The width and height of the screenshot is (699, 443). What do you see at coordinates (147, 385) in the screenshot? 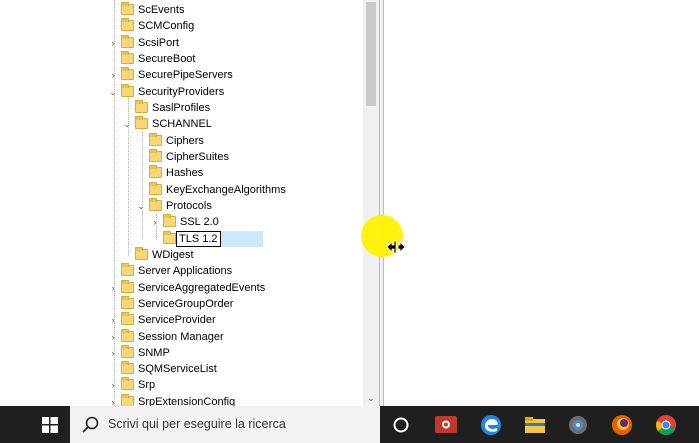
I see `tree-item-label: Srp` at bounding box center [147, 385].